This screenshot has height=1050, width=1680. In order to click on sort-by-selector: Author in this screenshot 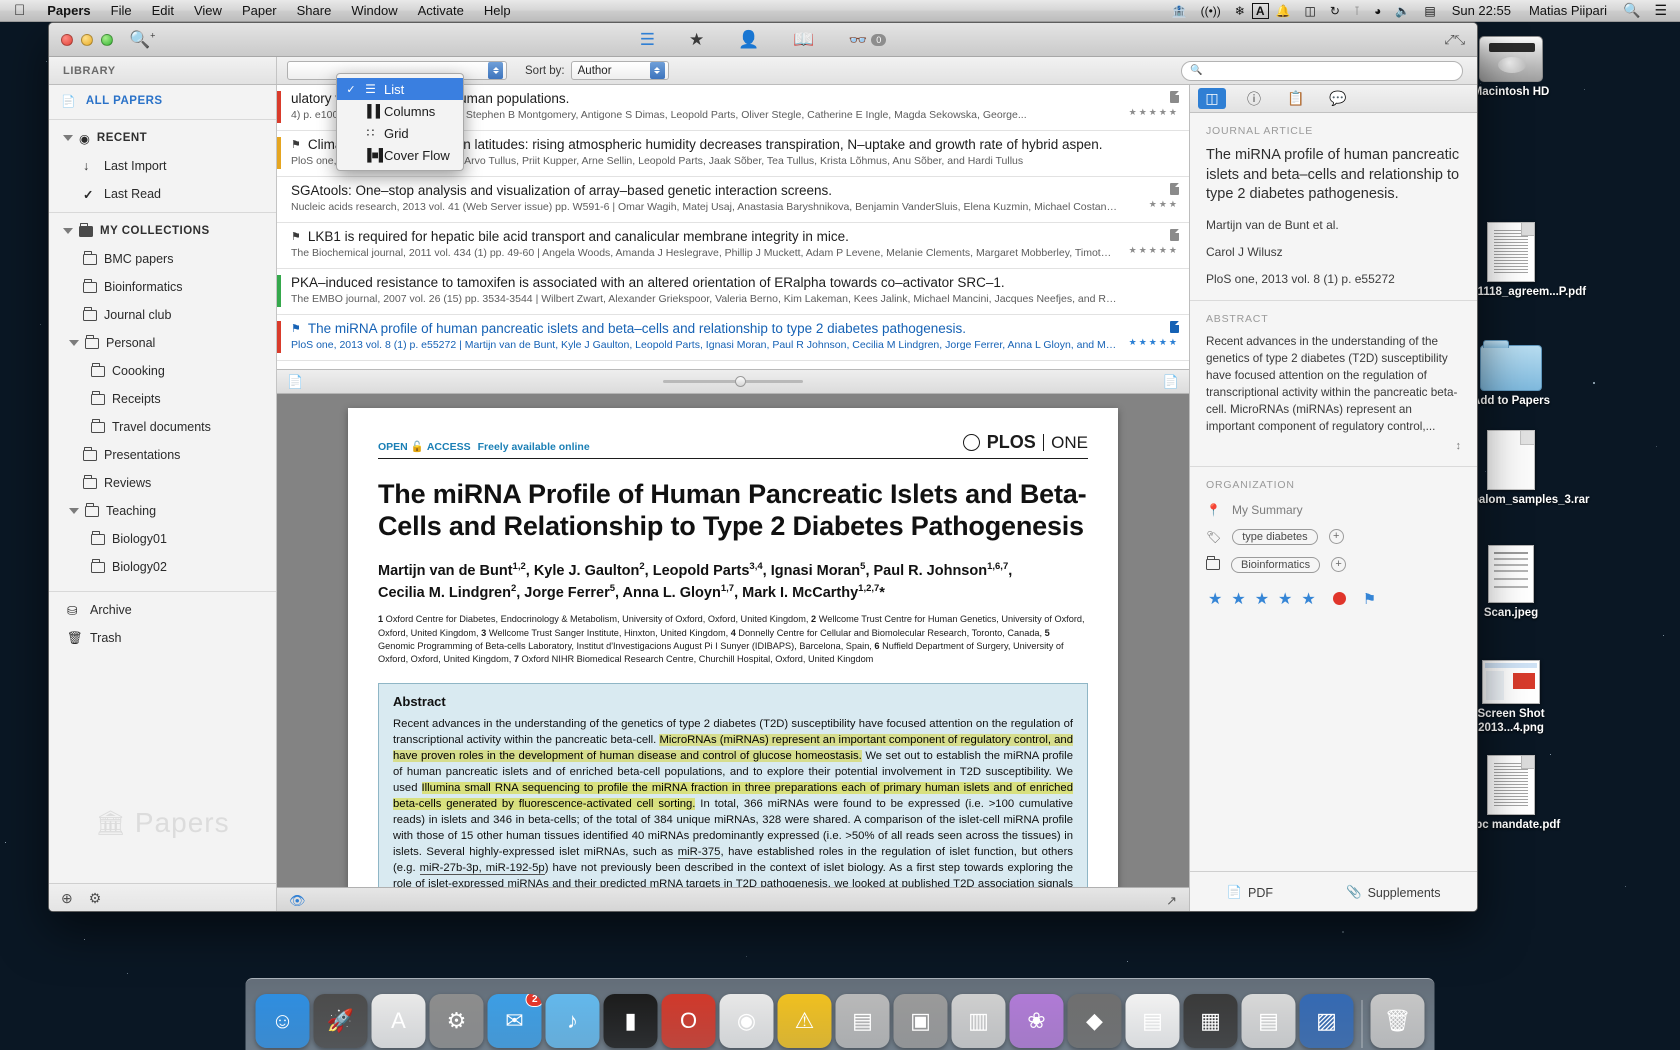, I will do `click(619, 70)`.